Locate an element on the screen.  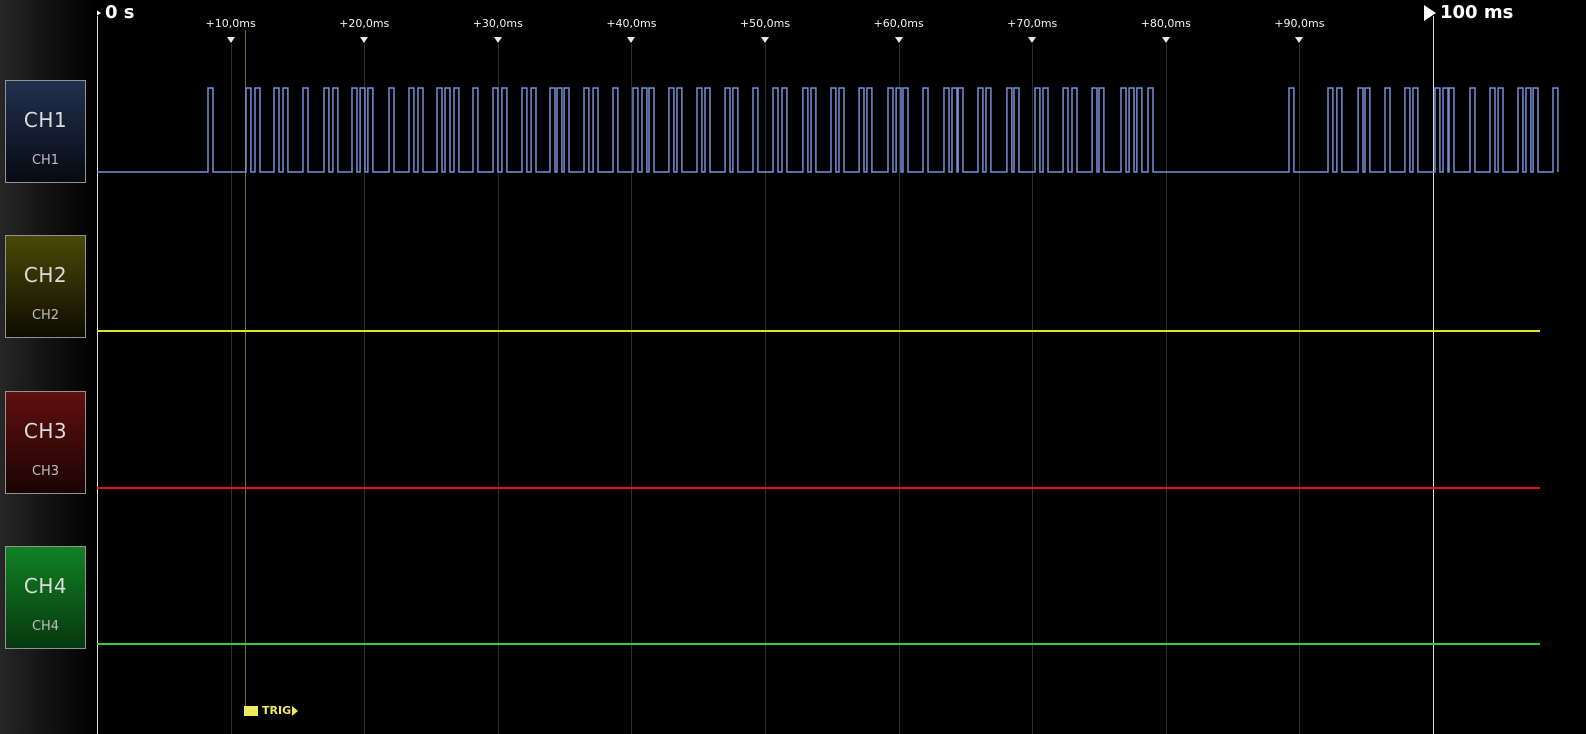
channel-sidebar: CH1 CH1 CH2 CH2 CH3 CH3 CH4 CH4 is located at coordinates (48, 367).